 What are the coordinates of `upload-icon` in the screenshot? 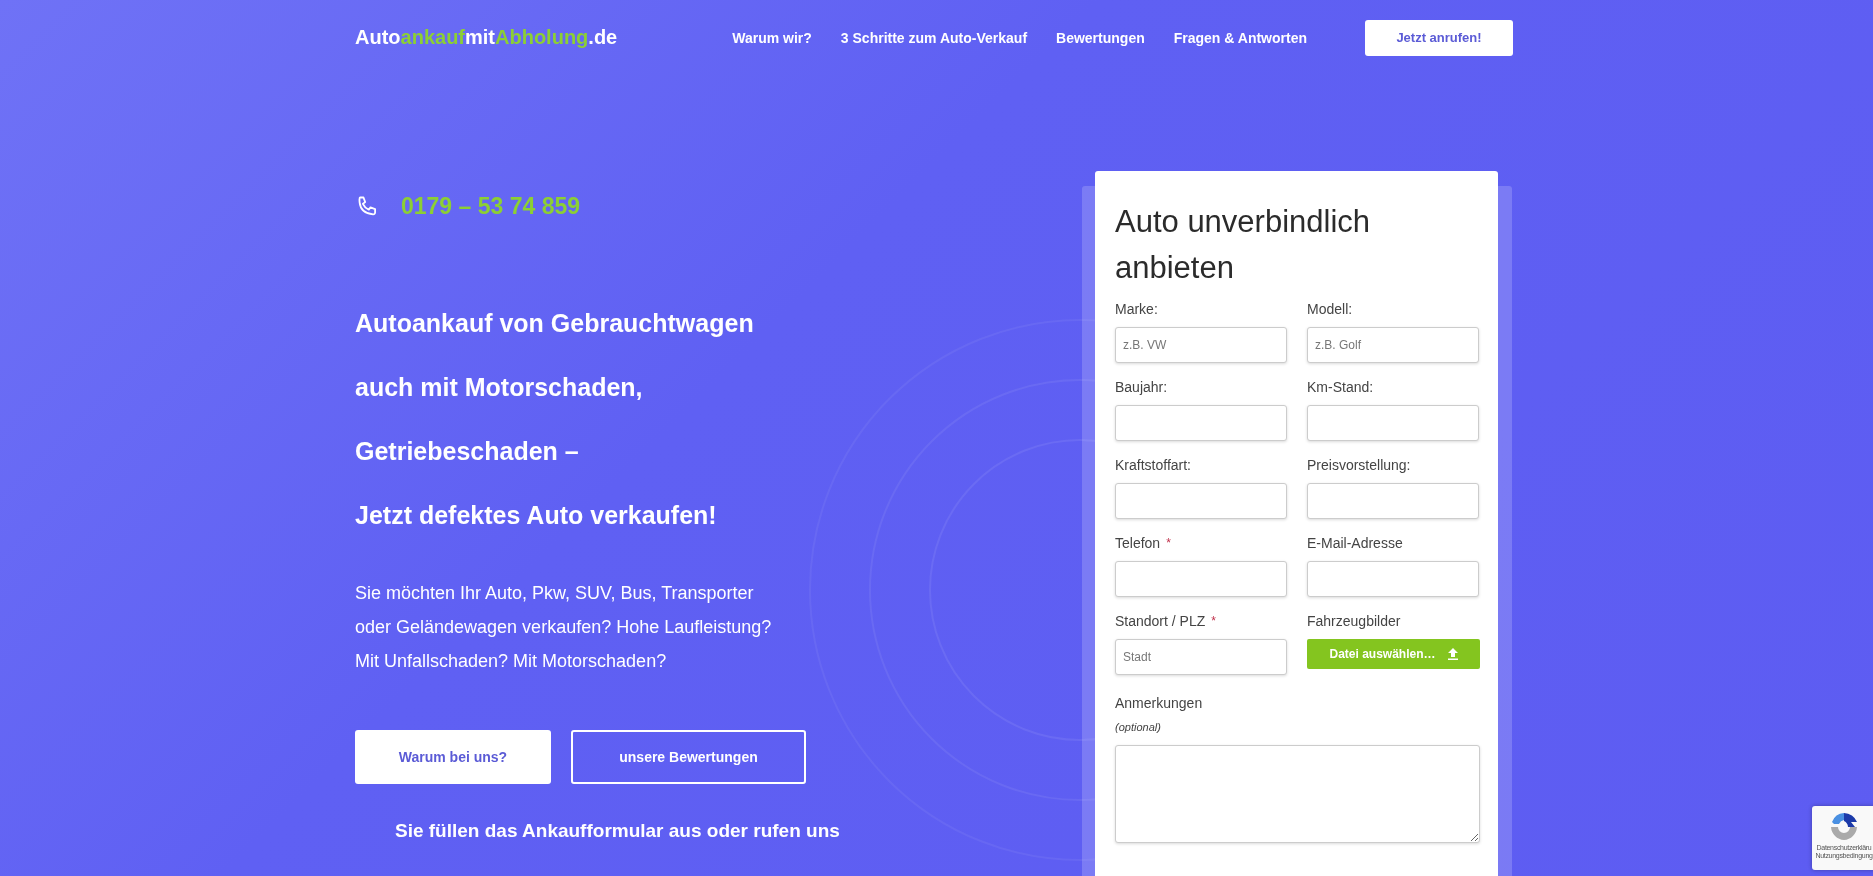 It's located at (1452, 654).